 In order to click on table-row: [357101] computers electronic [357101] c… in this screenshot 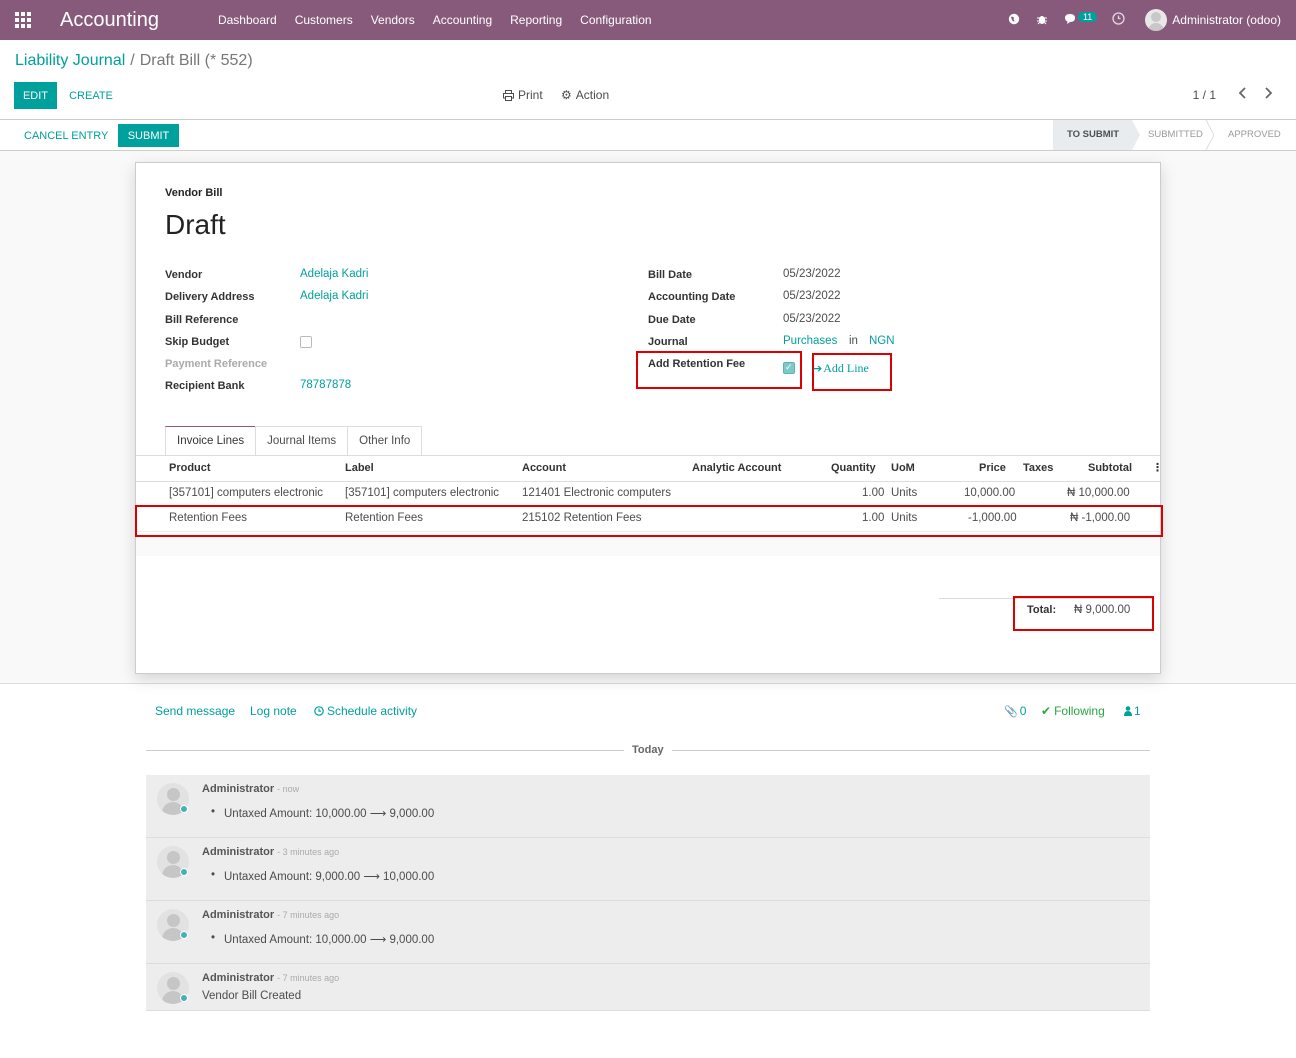, I will do `click(648, 494)`.